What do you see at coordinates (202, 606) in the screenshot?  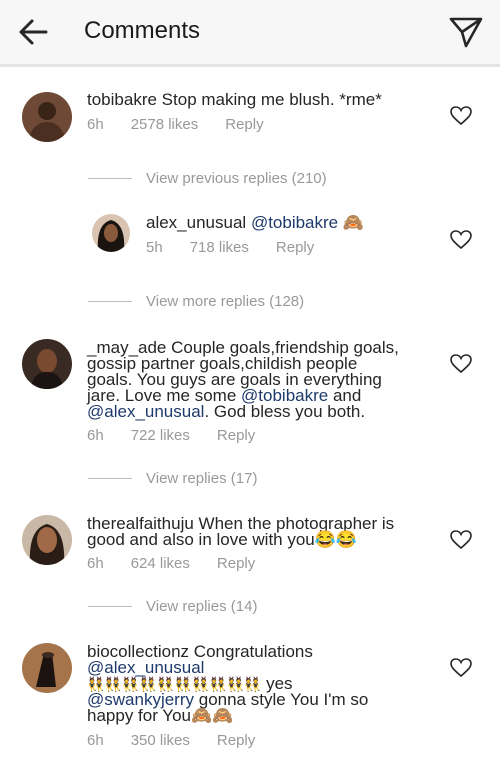 I see `view-replies-label: View replies (14)` at bounding box center [202, 606].